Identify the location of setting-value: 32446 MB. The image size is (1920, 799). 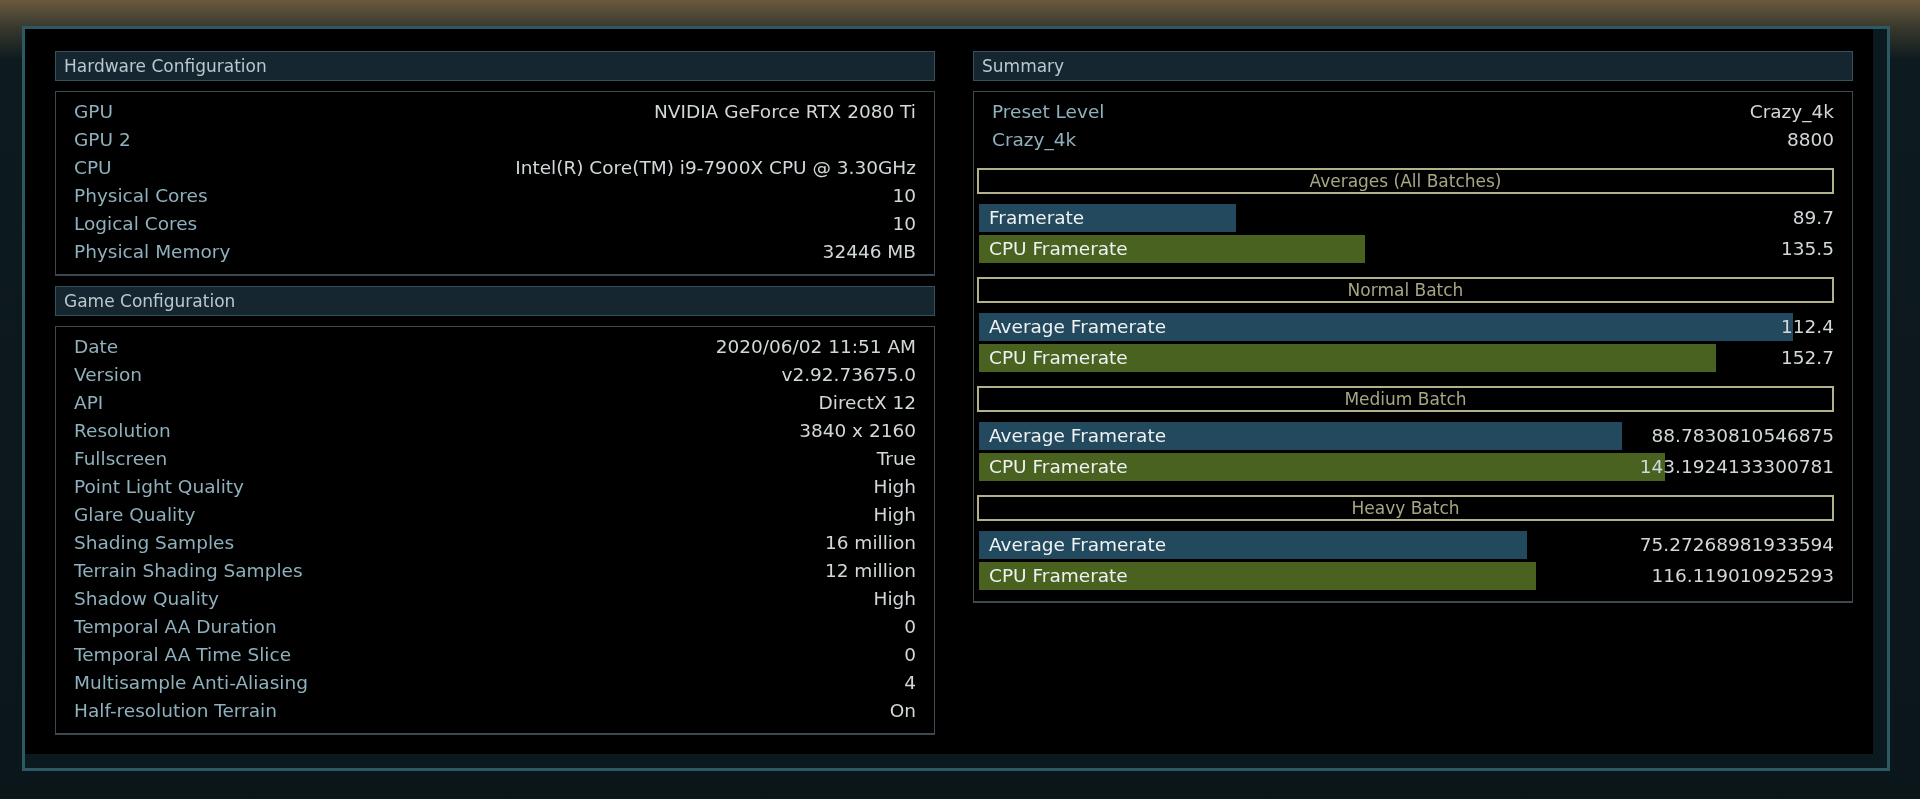
(869, 252).